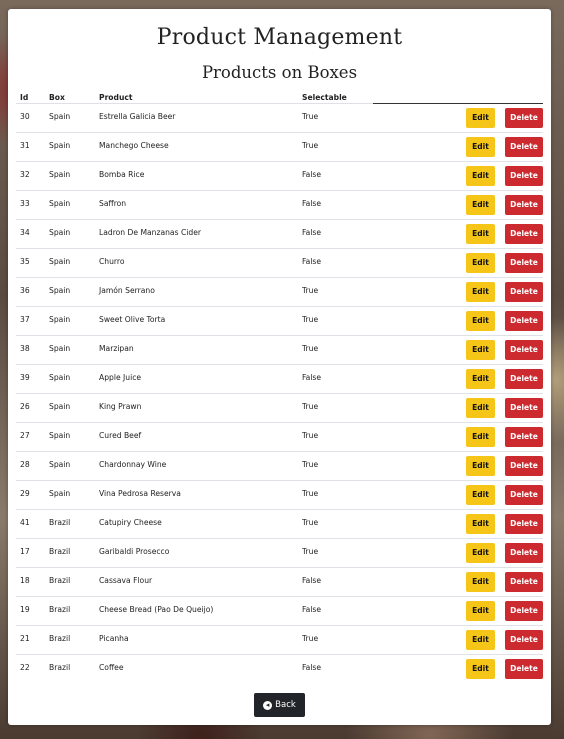  What do you see at coordinates (279, 668) in the screenshot?
I see `table-row: 22 Brazil Coffee False Edit Delete` at bounding box center [279, 668].